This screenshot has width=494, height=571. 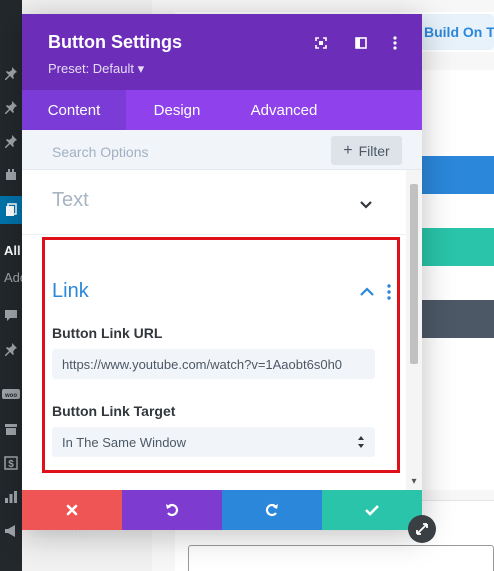 What do you see at coordinates (177, 110) in the screenshot?
I see `tab-design: Design` at bounding box center [177, 110].